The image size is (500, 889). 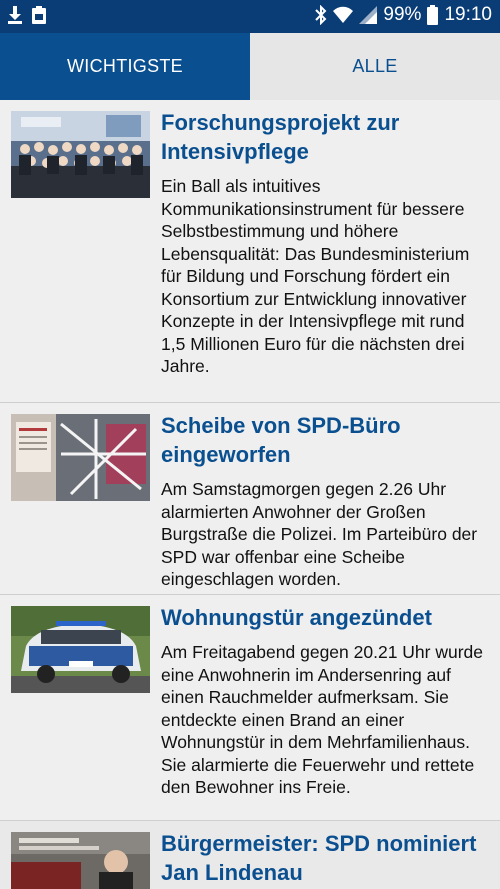 I want to click on status-bar: 99% 19:10, so click(x=250, y=16).